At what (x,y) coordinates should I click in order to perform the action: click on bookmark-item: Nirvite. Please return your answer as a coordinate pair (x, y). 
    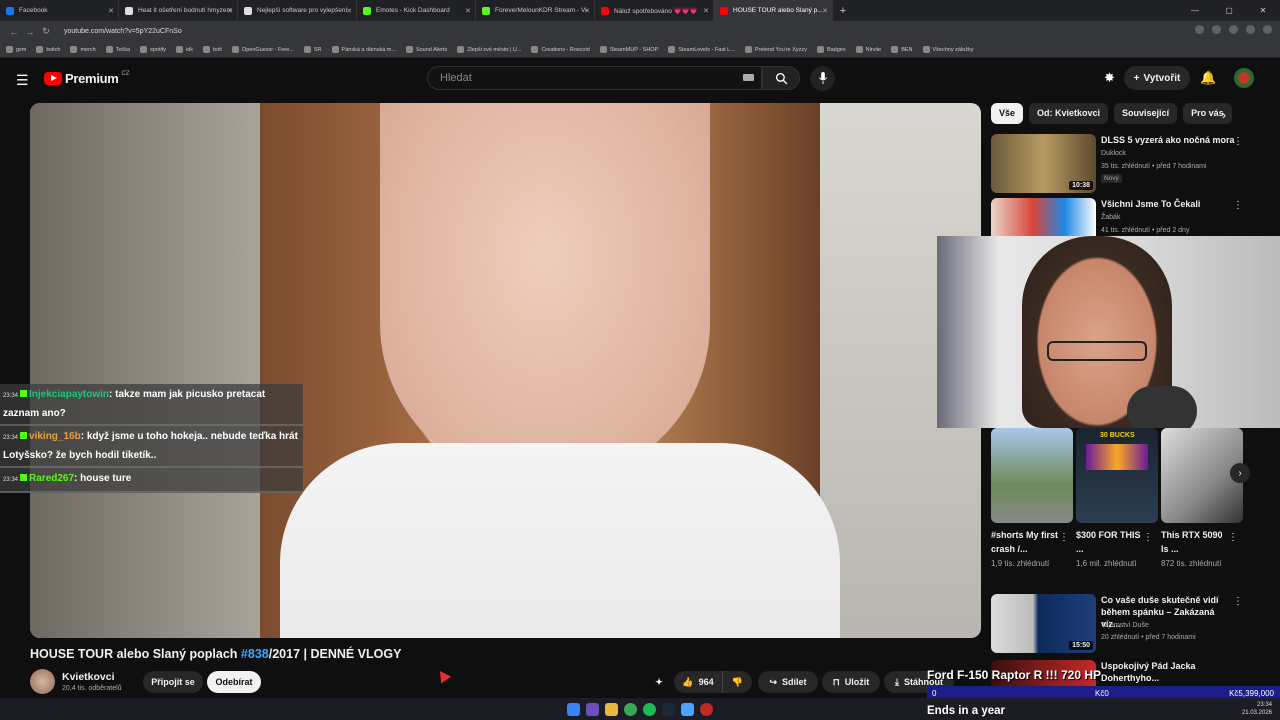
    Looking at the image, I should click on (868, 49).